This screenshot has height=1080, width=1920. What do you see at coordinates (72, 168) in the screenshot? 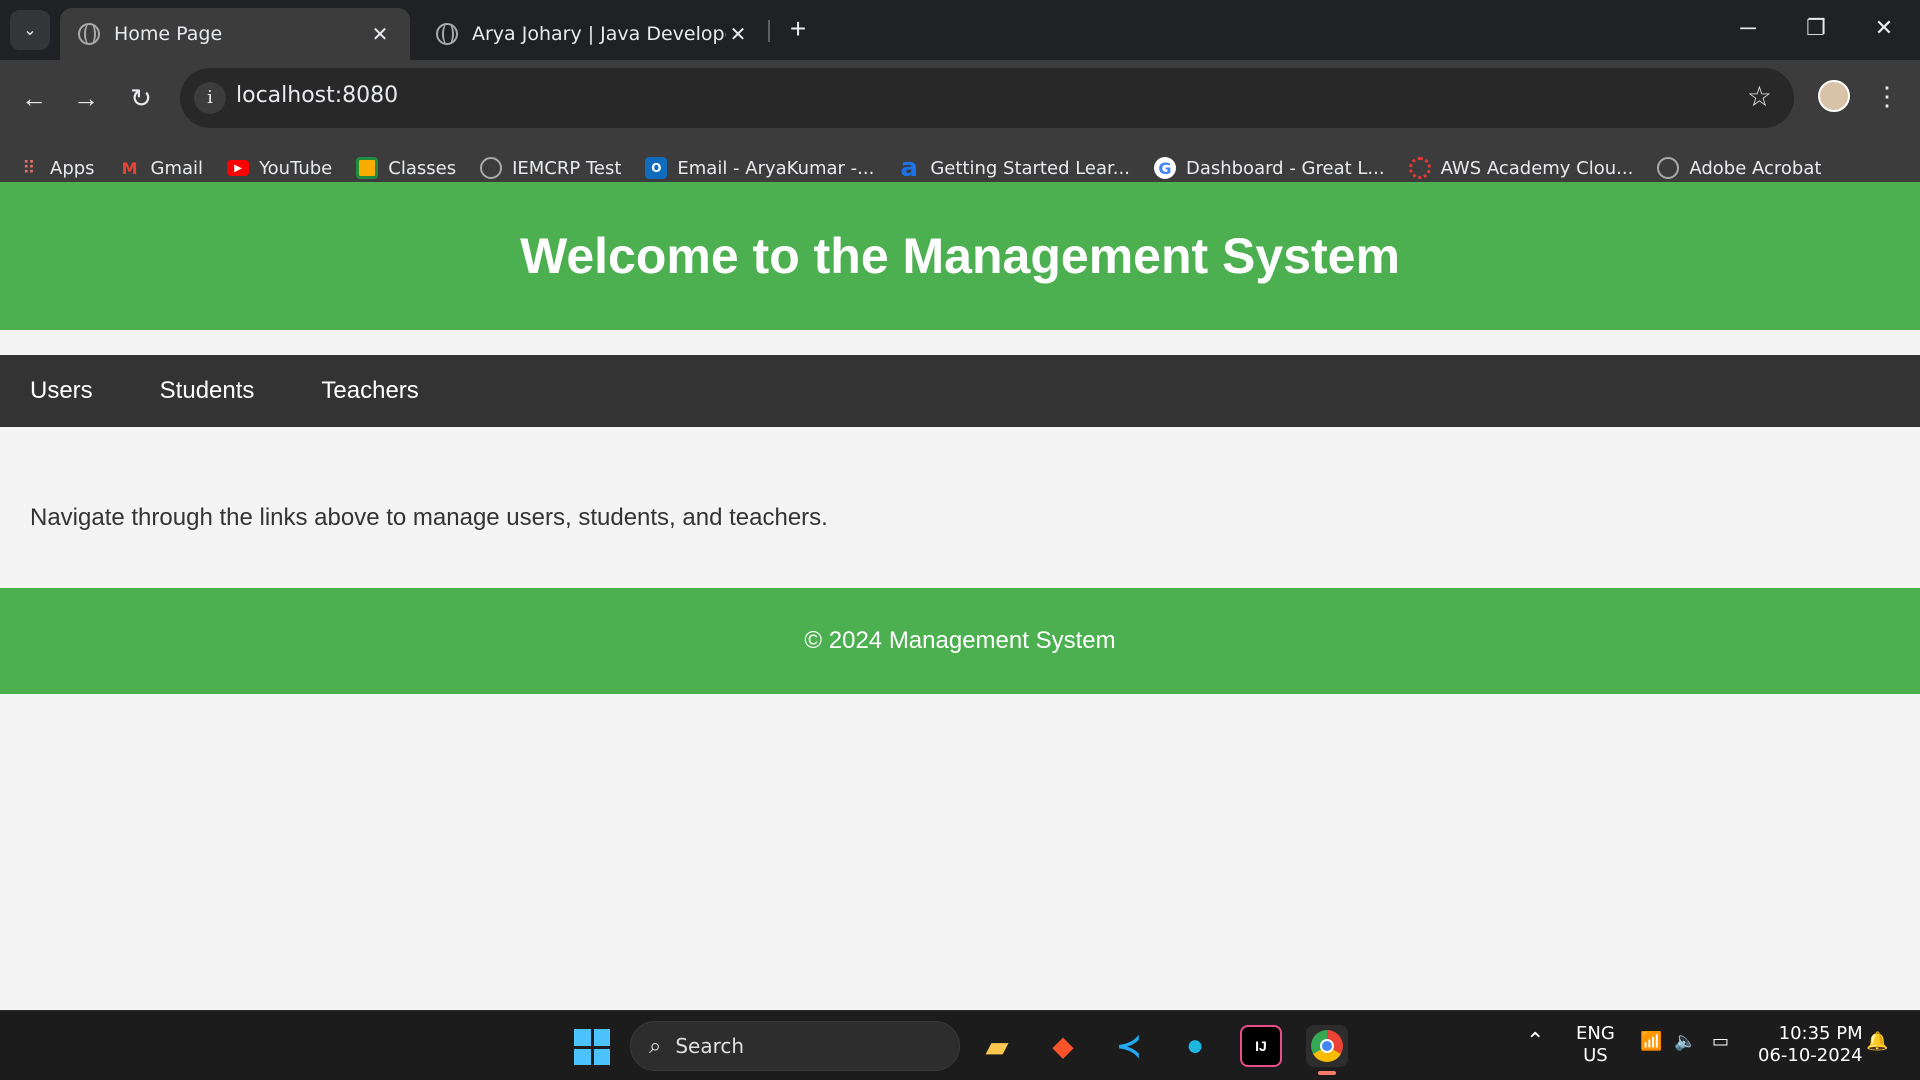
I see `bookmark-label: Apps` at bounding box center [72, 168].